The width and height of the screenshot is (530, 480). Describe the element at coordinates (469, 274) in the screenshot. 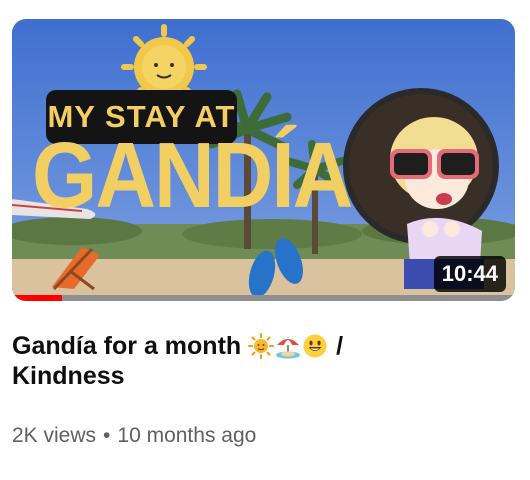

I see `duration-badge: 10:44` at that location.